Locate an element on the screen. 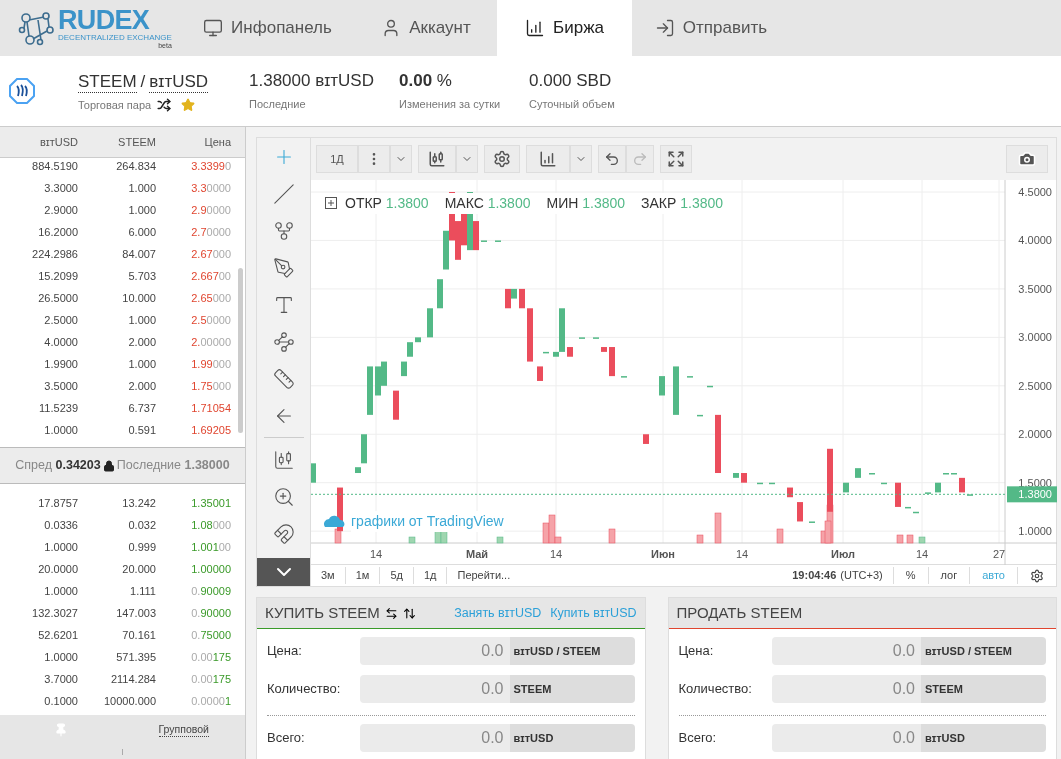 The width and height of the screenshot is (1061, 759). range-button: 1д is located at coordinates (430, 575).